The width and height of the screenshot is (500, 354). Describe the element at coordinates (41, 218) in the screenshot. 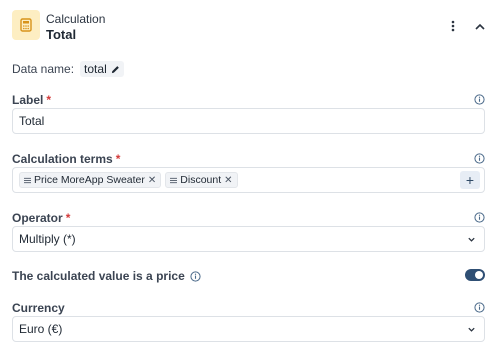

I see `operator-label: Operator *` at that location.